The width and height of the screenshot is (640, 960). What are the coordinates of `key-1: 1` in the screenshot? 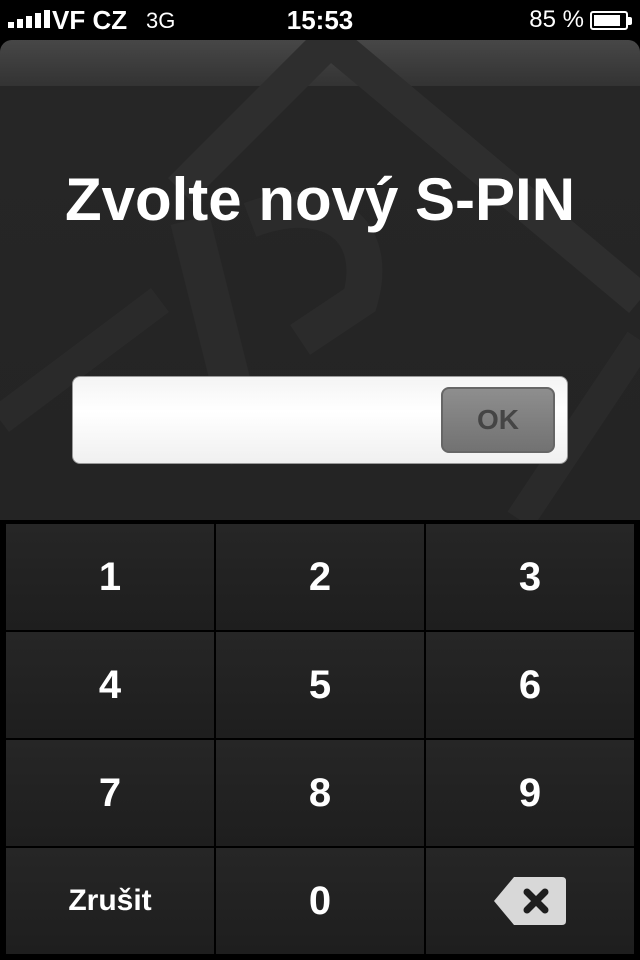 It's located at (110, 577).